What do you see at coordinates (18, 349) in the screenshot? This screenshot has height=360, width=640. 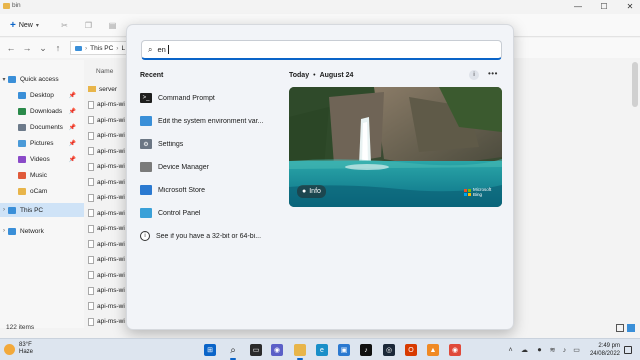 I see `weather-widget: 83°F Haze` at bounding box center [18, 349].